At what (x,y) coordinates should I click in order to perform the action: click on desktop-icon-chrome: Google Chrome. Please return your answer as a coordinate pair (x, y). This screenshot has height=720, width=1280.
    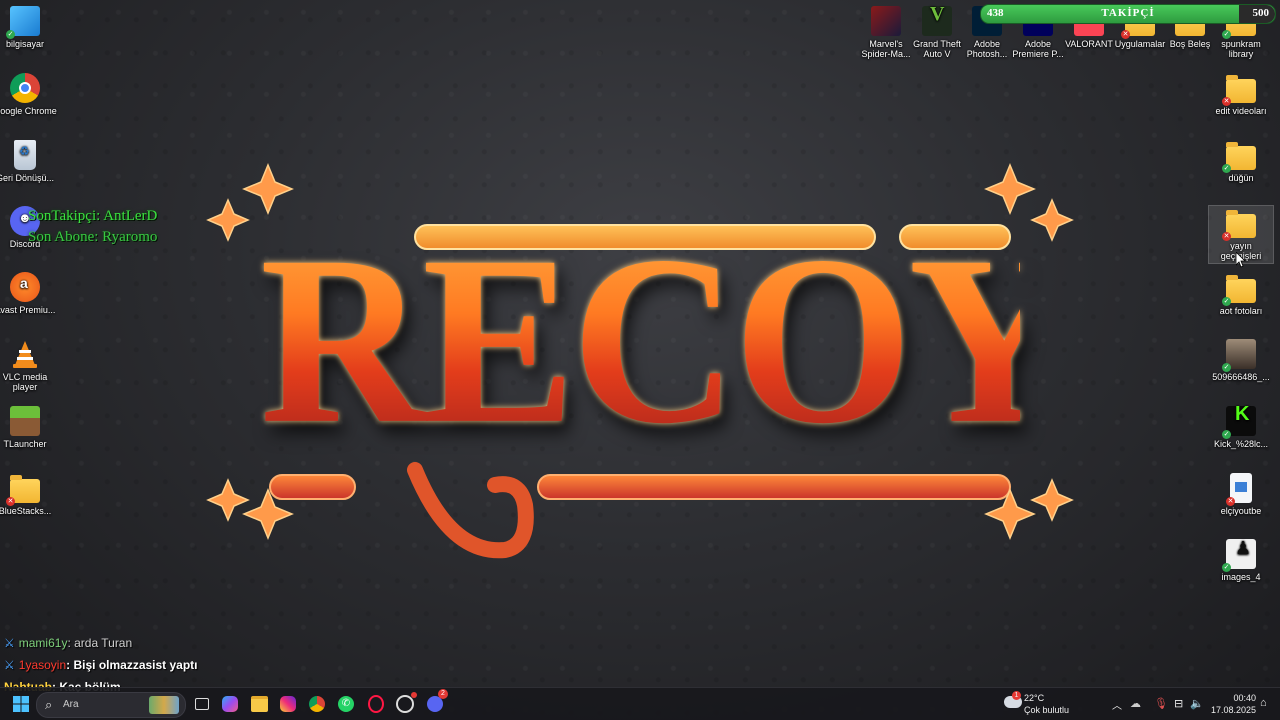
    Looking at the image, I should click on (28, 94).